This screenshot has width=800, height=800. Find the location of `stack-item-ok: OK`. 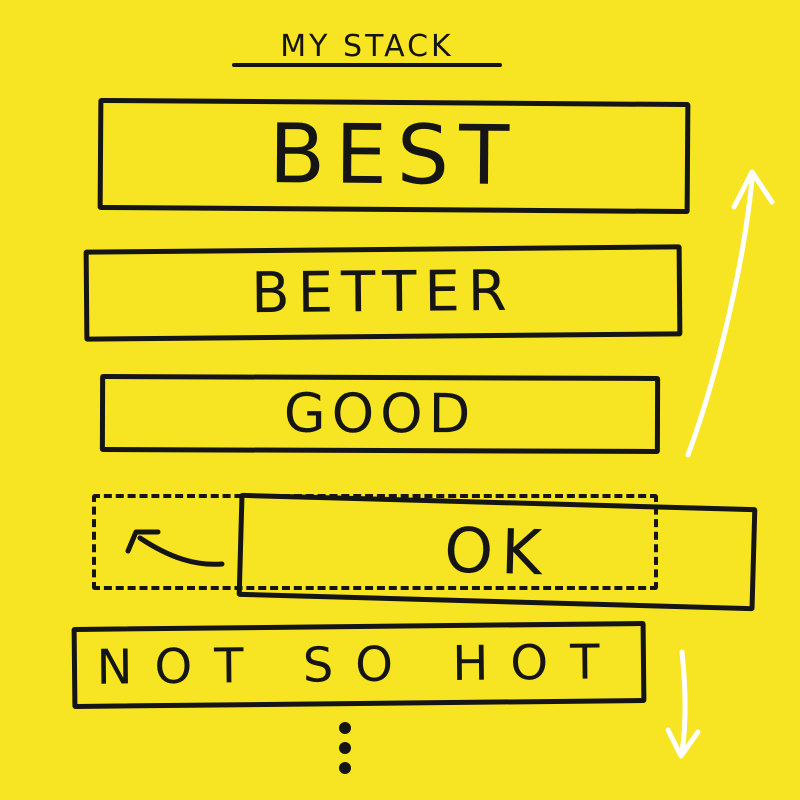

stack-item-ok: OK is located at coordinates (497, 552).